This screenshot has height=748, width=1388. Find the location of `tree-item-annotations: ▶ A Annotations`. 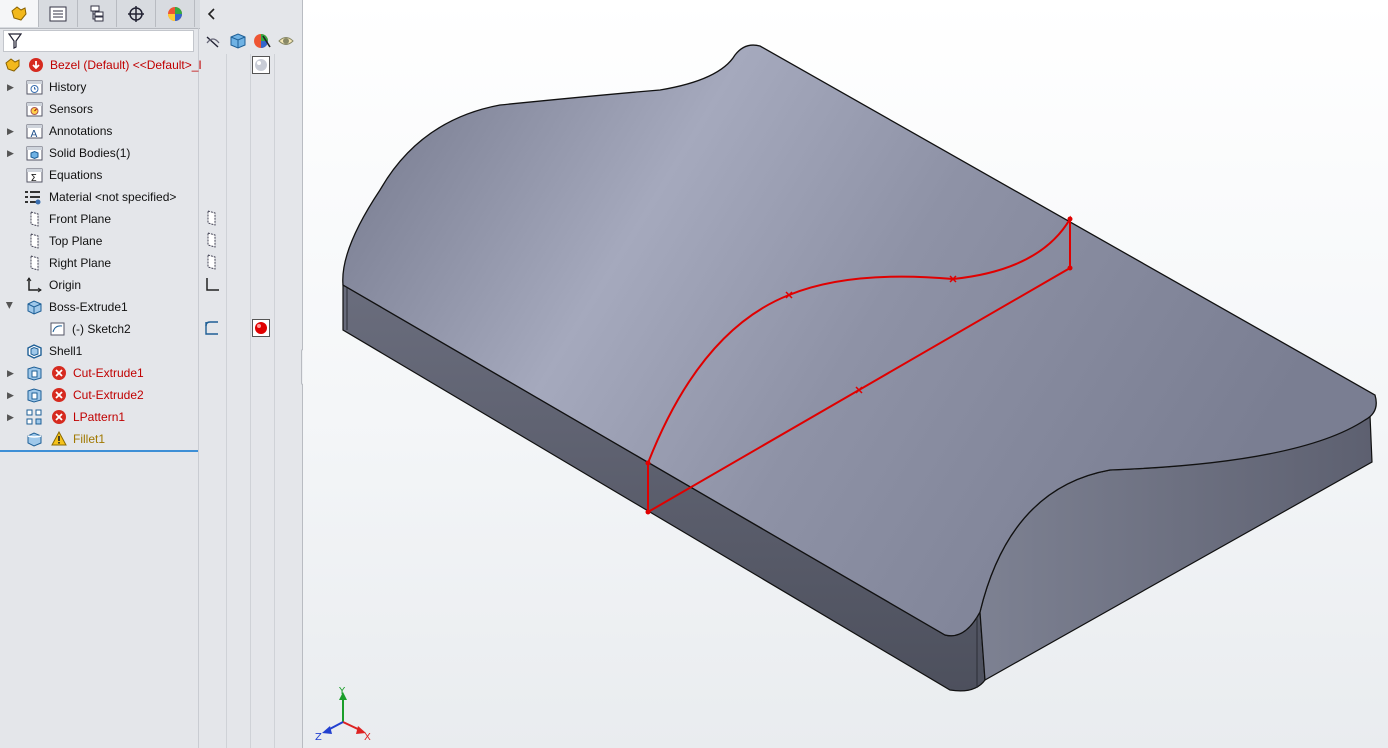

tree-item-annotations: ▶ A Annotations is located at coordinates (99, 131).